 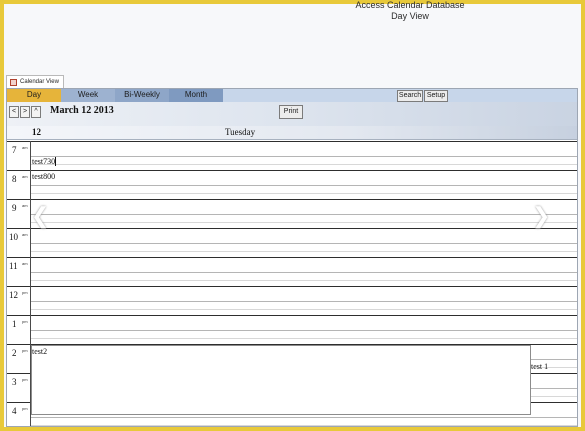 I want to click on tab-bi-weekly: Bi-Weekly, so click(x=142, y=95).